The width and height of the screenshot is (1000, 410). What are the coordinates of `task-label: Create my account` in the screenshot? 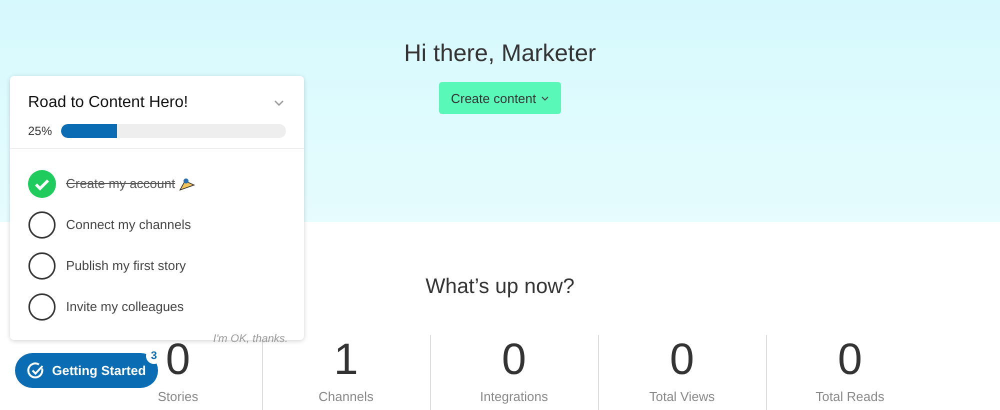 It's located at (121, 183).